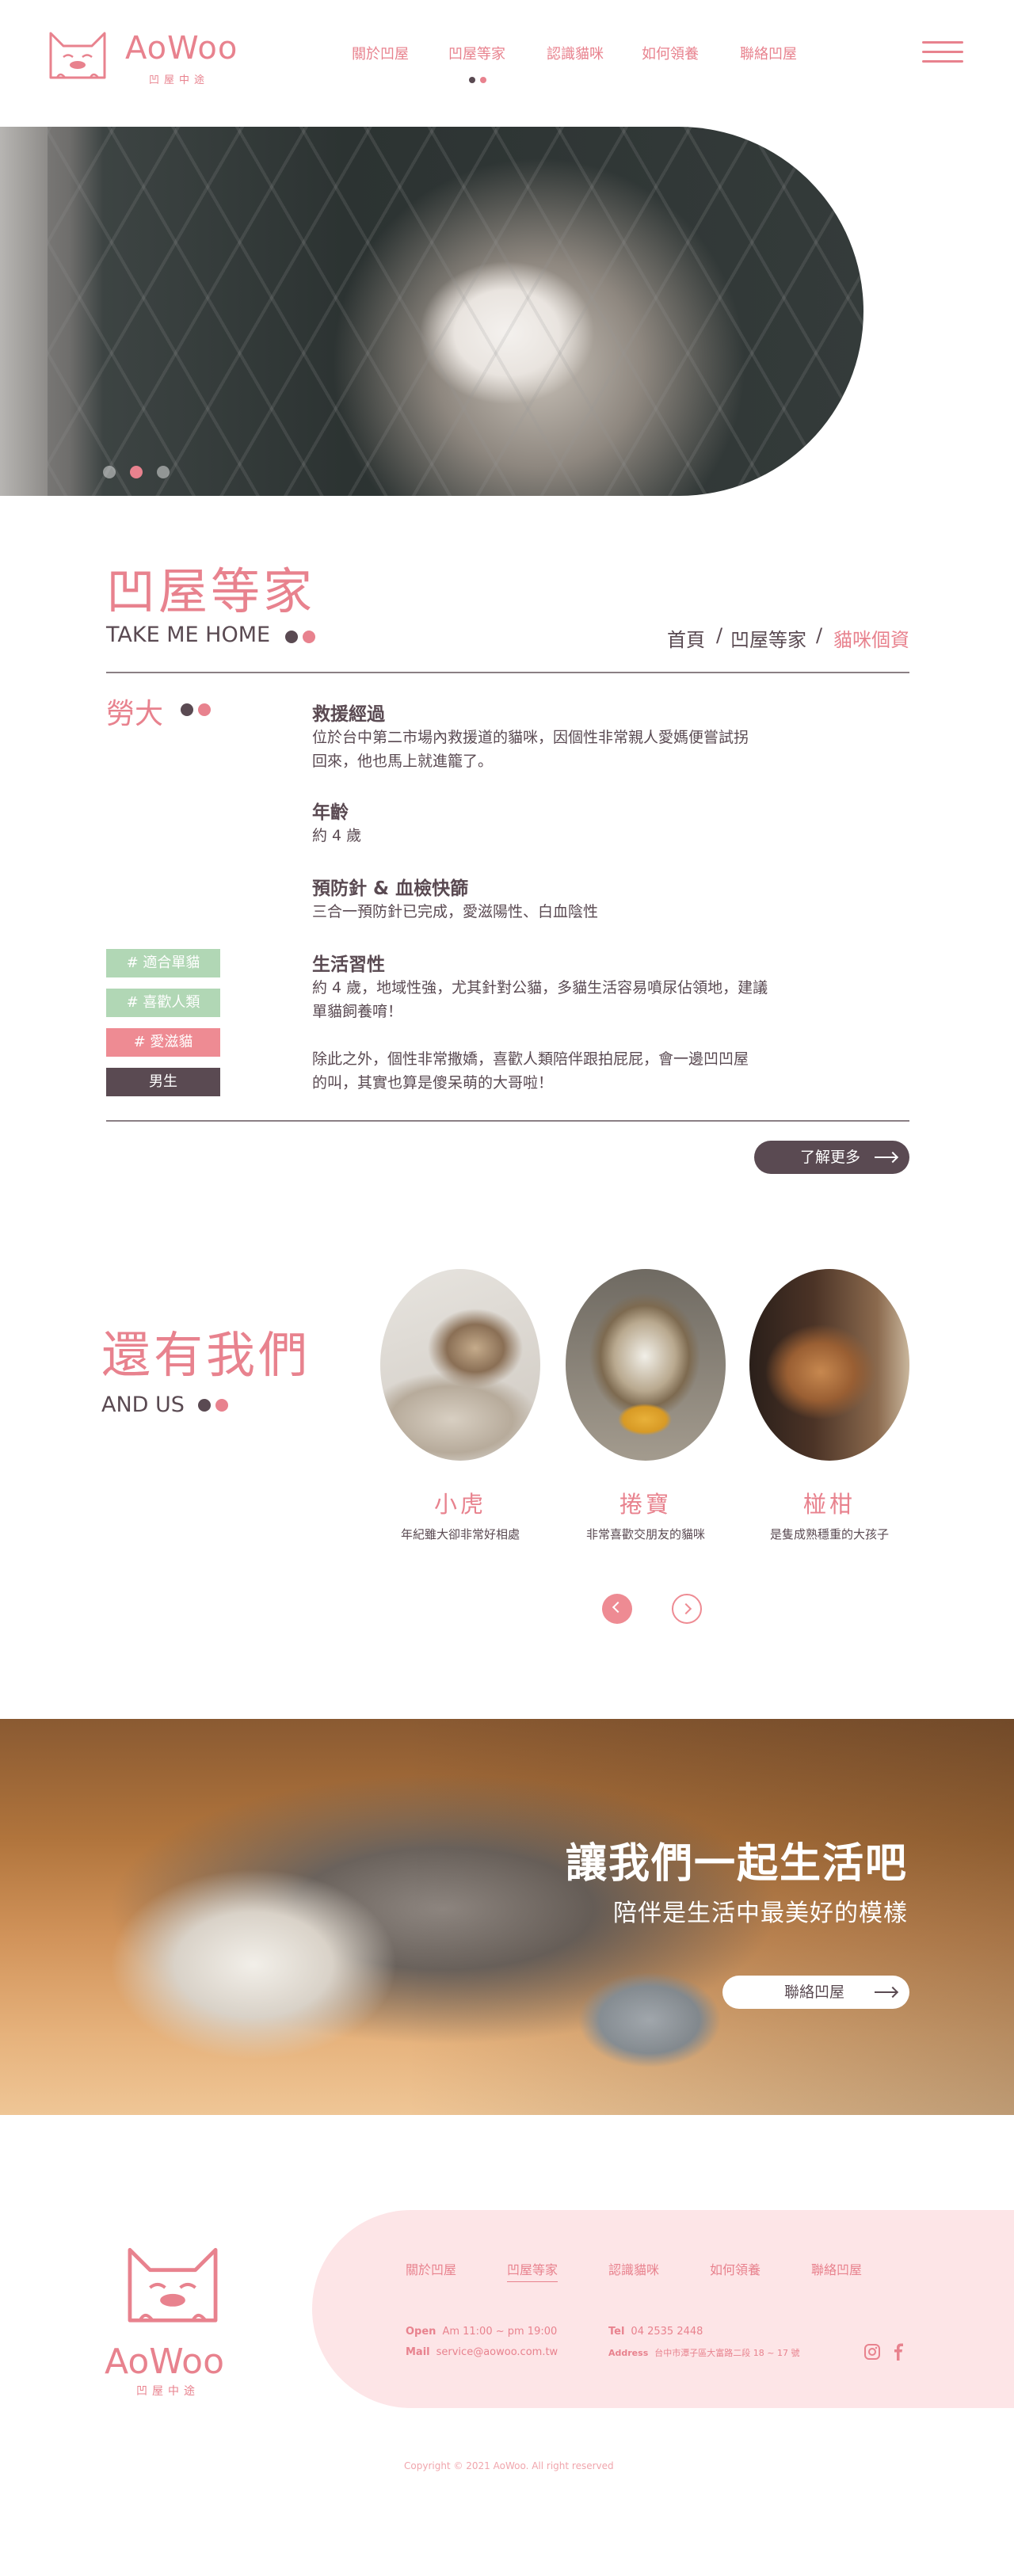 The width and height of the screenshot is (1014, 2576). What do you see at coordinates (532, 2271) in the screenshot?
I see `footer-nav-take-me-home: 凹屋等家` at bounding box center [532, 2271].